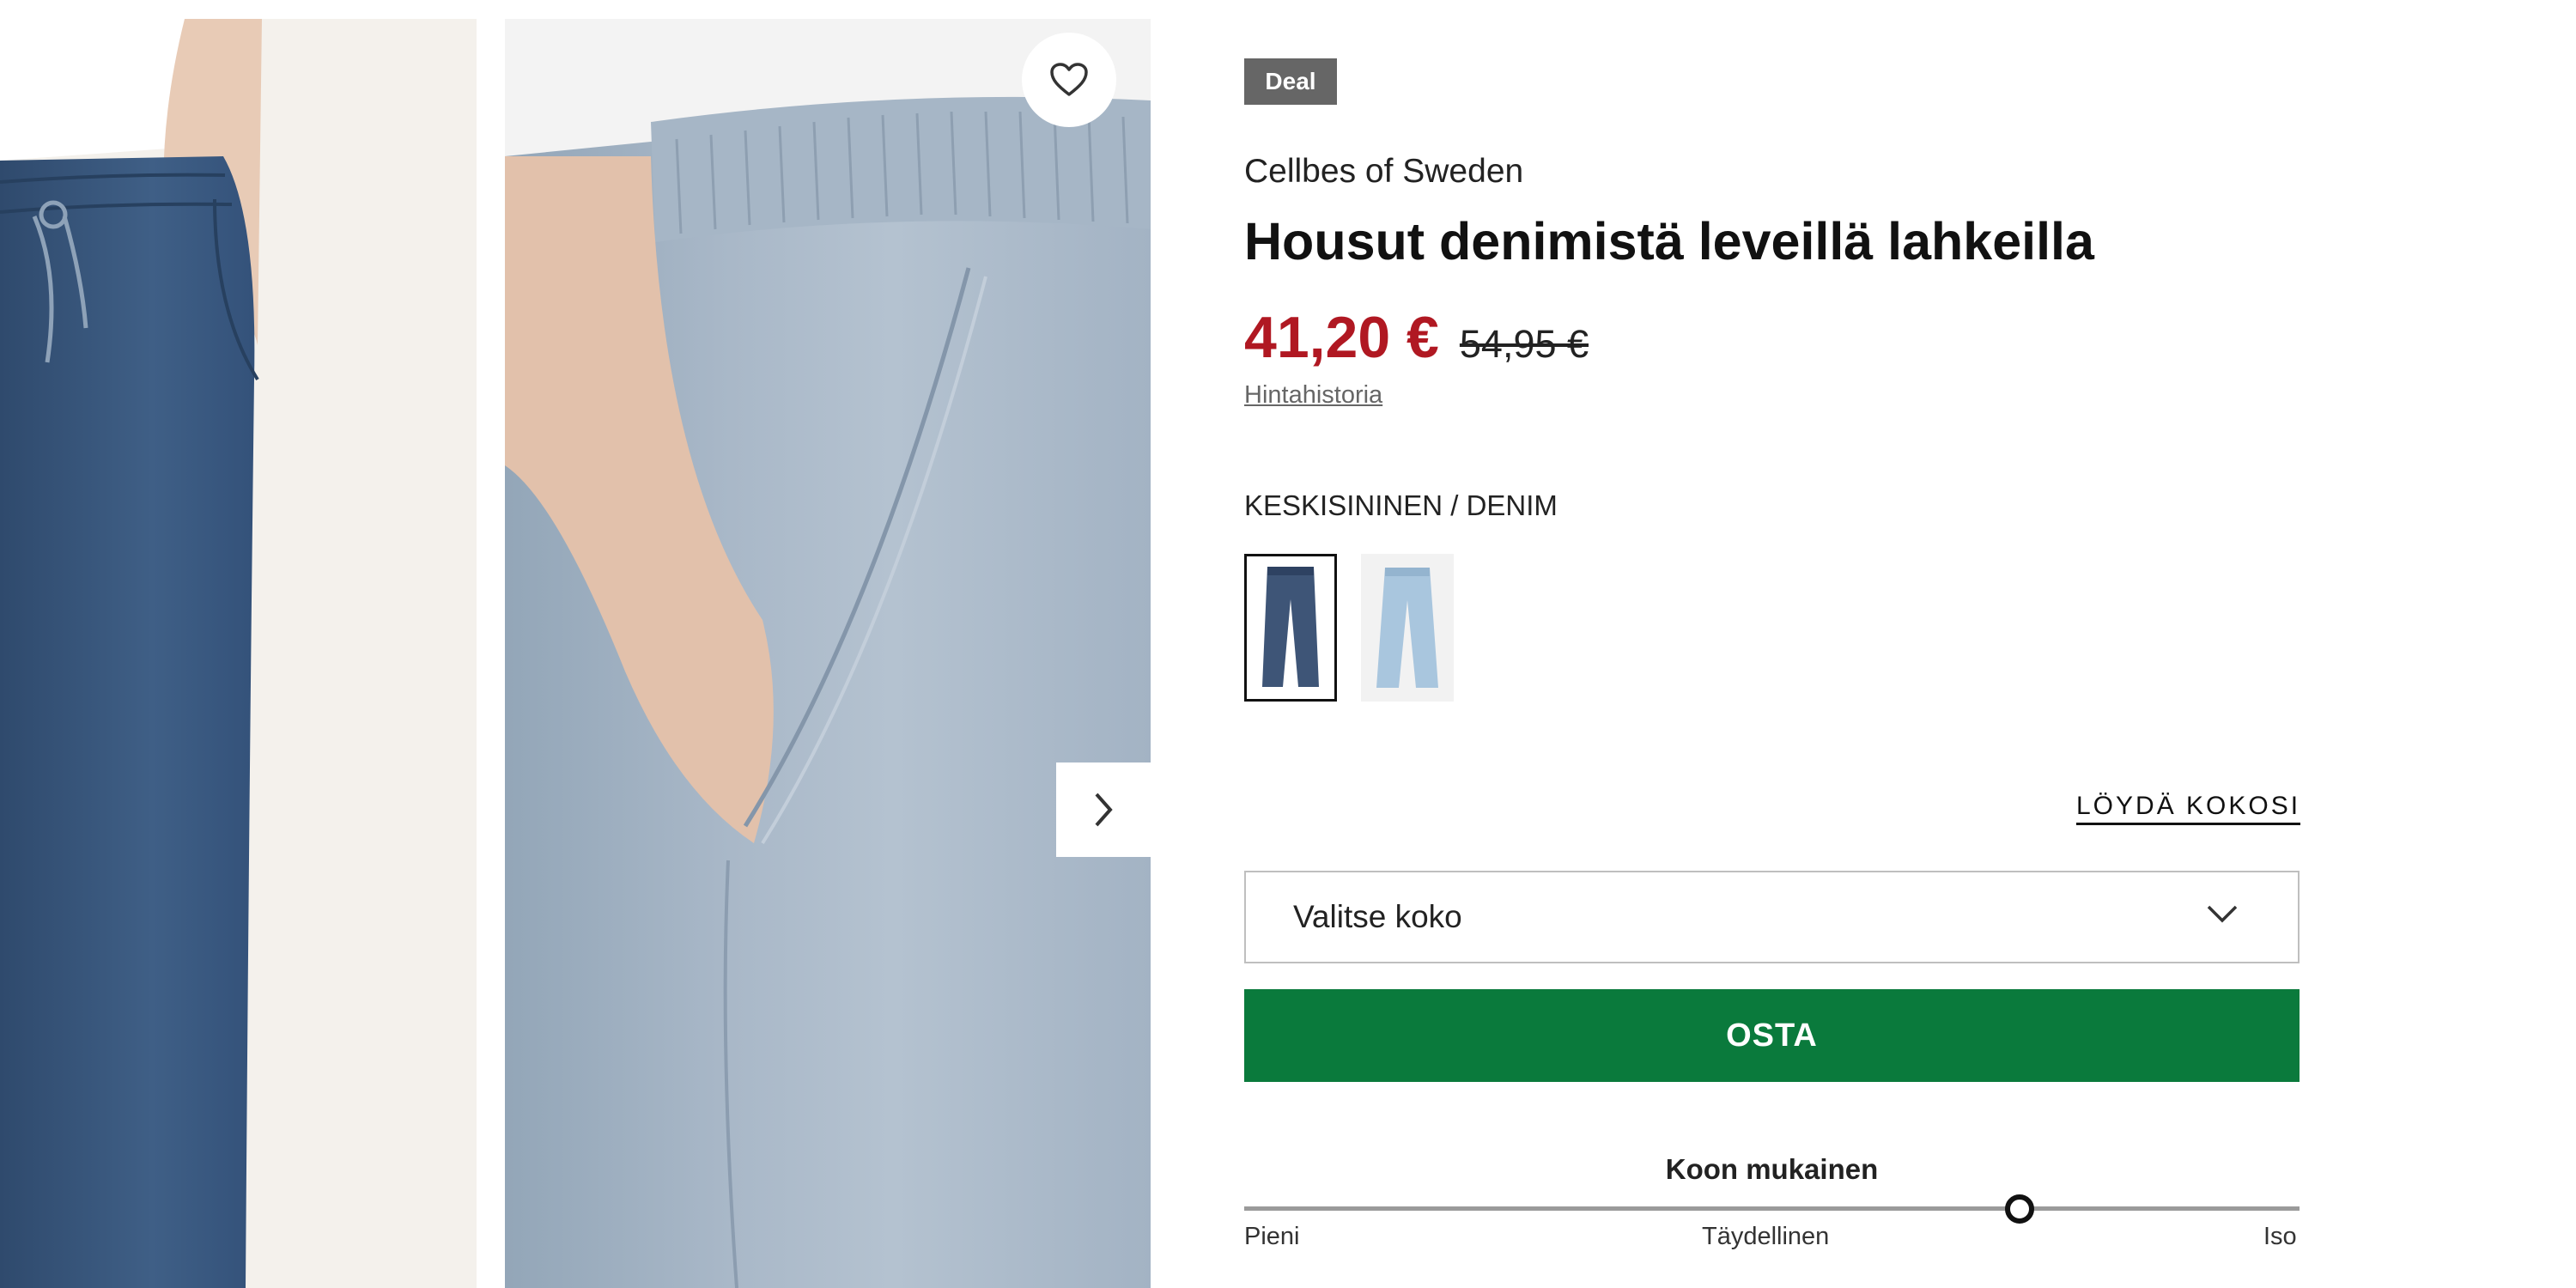  What do you see at coordinates (131, 653) in the screenshot?
I see `dark-denim-photo` at bounding box center [131, 653].